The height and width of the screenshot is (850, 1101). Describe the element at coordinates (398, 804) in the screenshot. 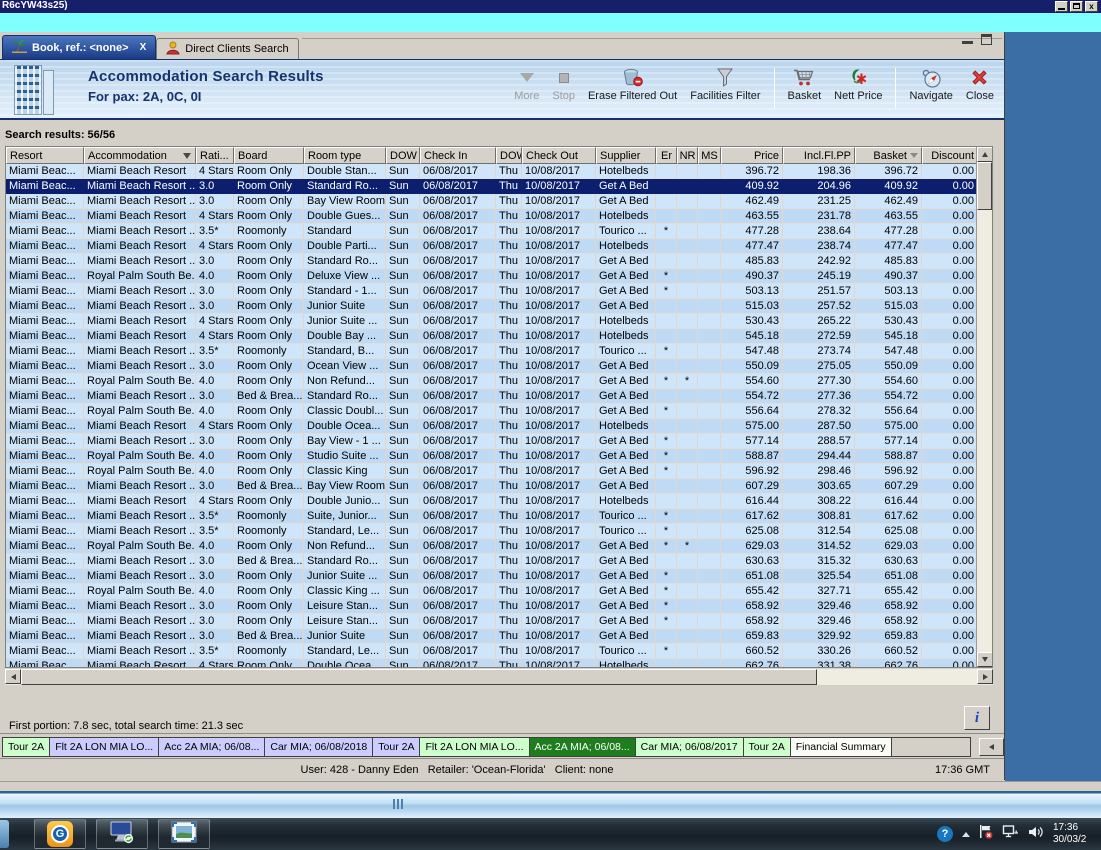

I see `toolbar-grip-handle` at that location.